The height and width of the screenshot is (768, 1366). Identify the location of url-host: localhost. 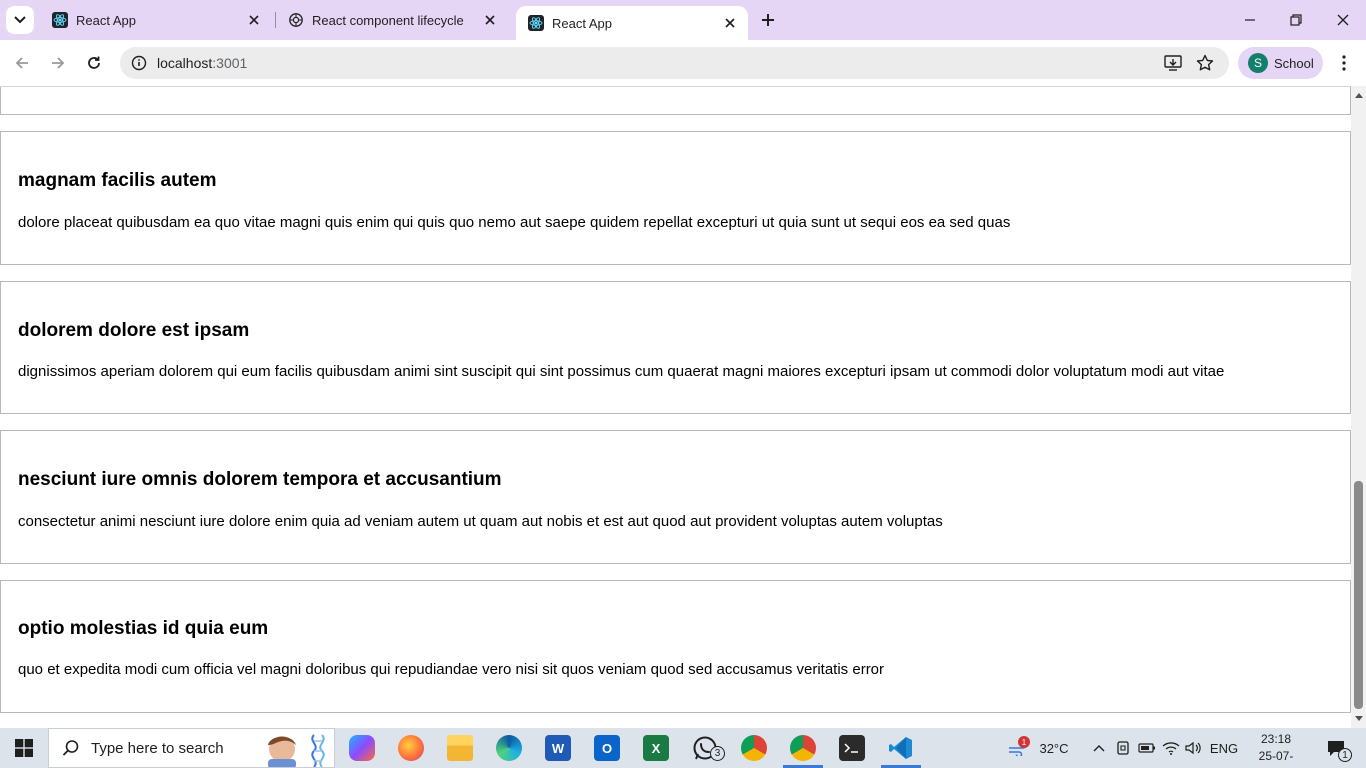
(185, 63).